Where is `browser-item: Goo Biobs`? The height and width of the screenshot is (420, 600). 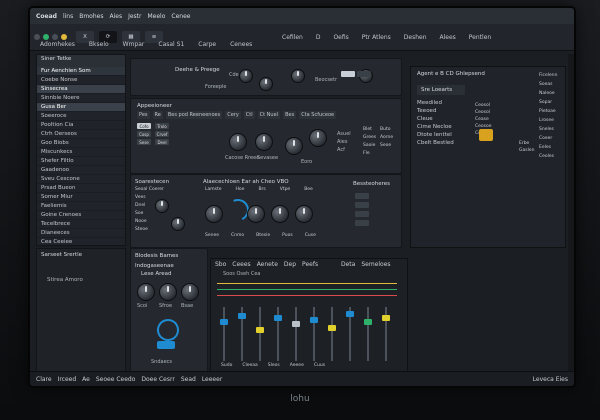
browser-item: Goo Biobs is located at coordinates (81, 143).